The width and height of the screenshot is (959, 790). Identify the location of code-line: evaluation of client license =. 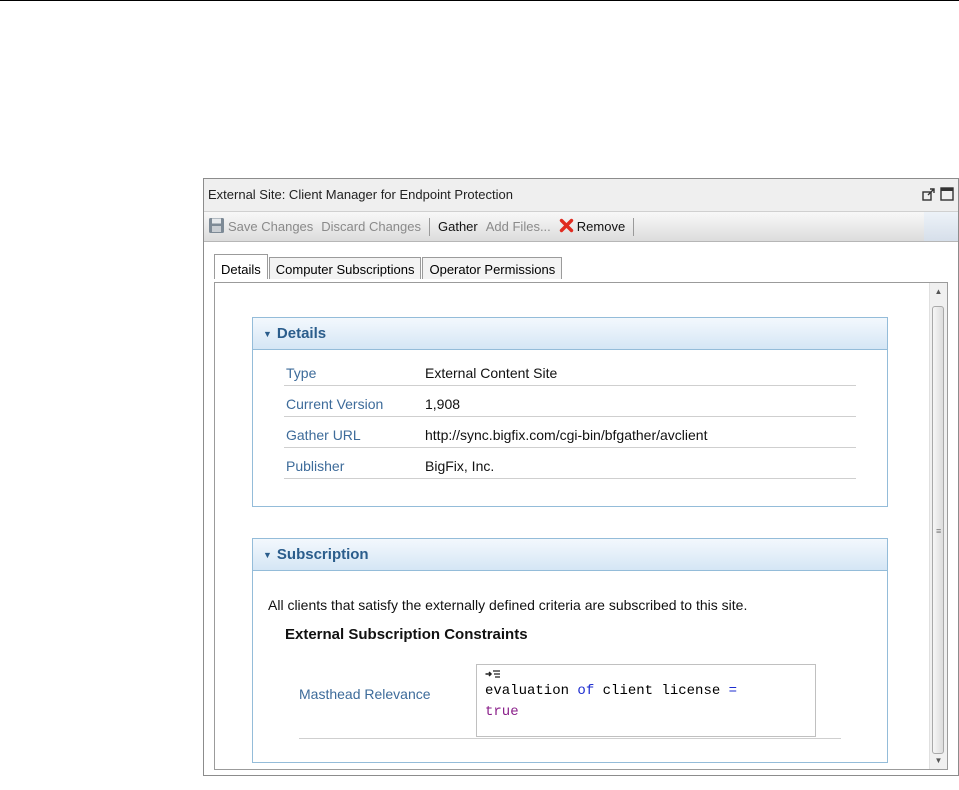
(650, 691).